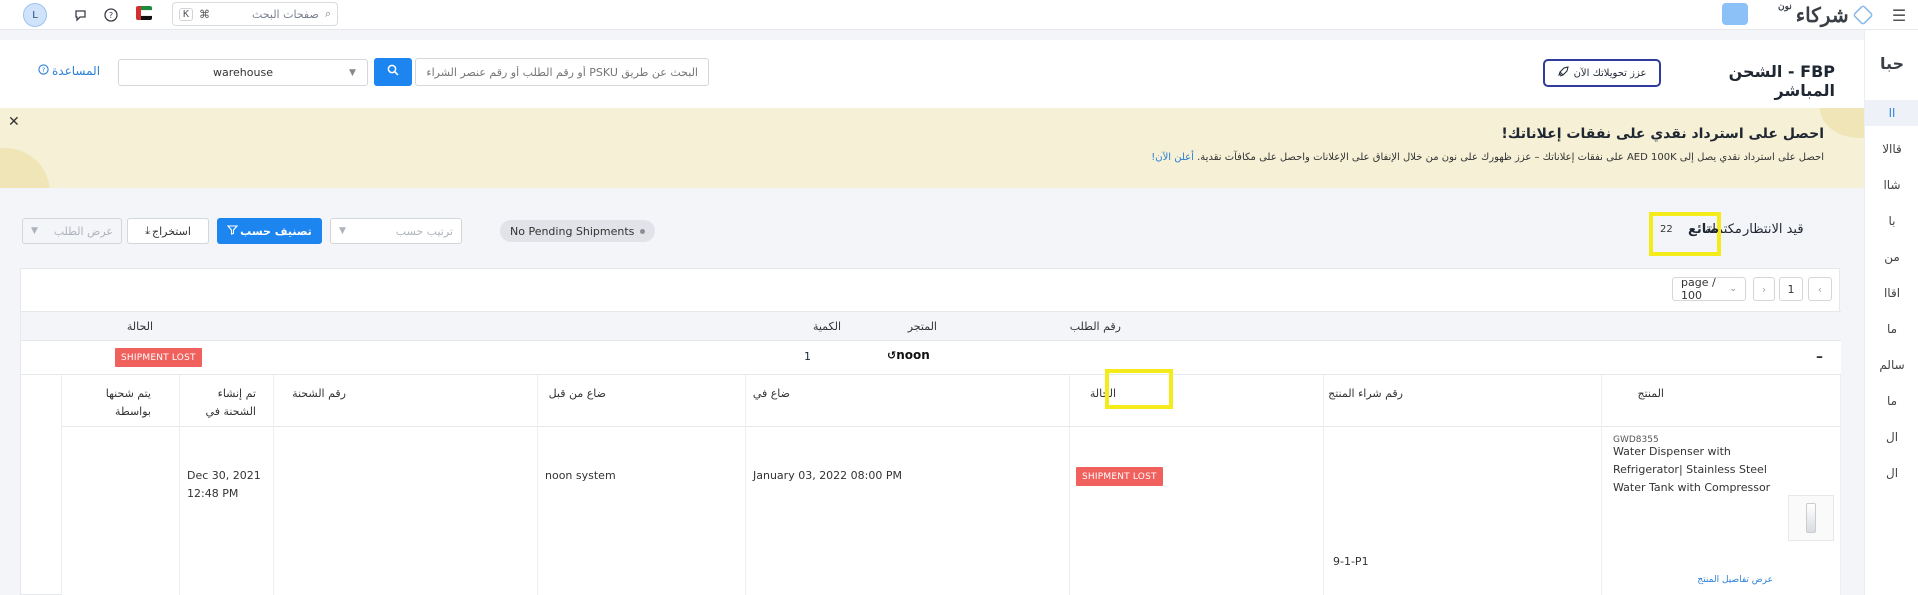  Describe the element at coordinates (76, 71) in the screenshot. I see `help-link-label: المساعدة` at that location.